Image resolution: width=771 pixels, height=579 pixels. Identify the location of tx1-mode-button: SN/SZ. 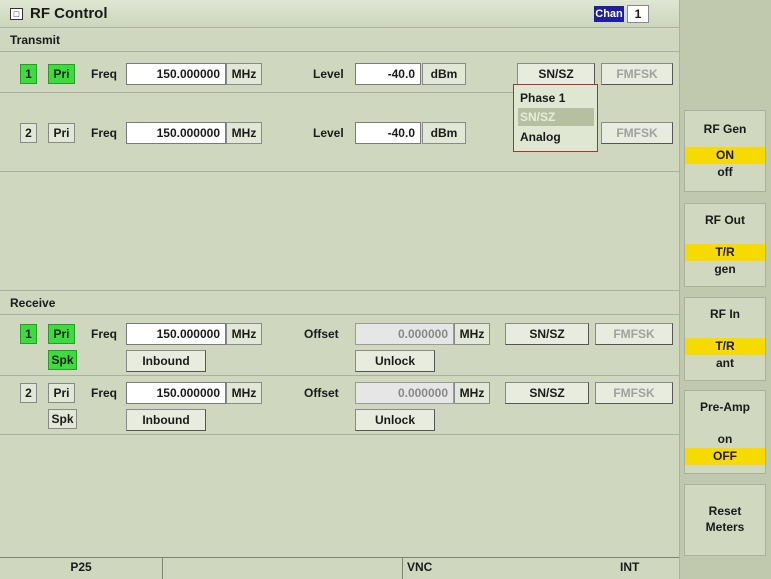
(556, 74).